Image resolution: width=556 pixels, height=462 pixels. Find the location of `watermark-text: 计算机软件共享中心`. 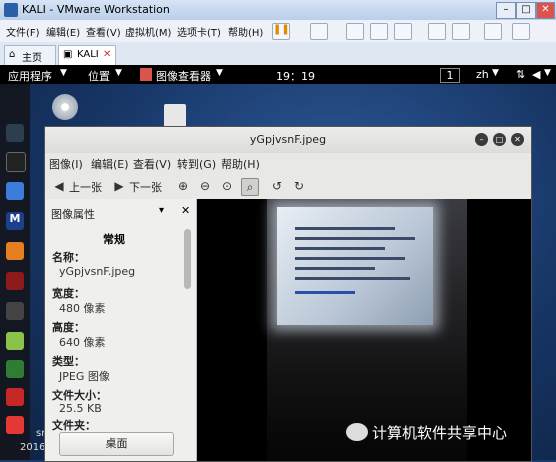

watermark-text: 计算机软件共享中心 is located at coordinates (440, 433).